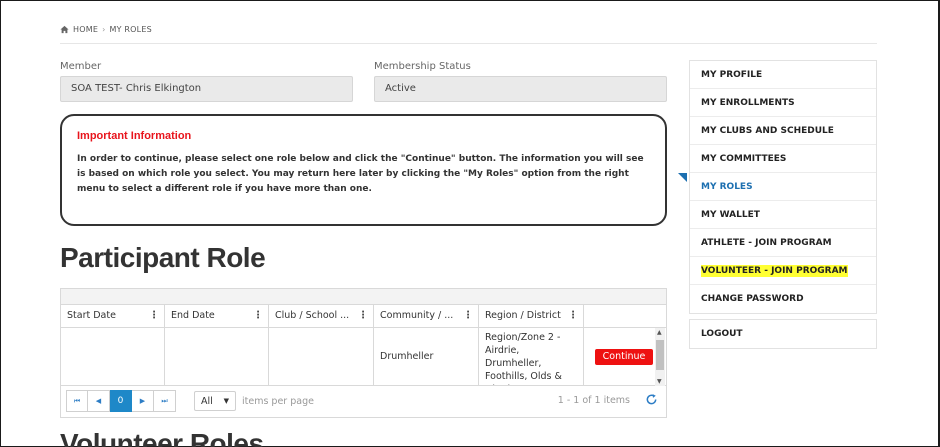  I want to click on column-club: Club / School ... ⋮, so click(321, 316).